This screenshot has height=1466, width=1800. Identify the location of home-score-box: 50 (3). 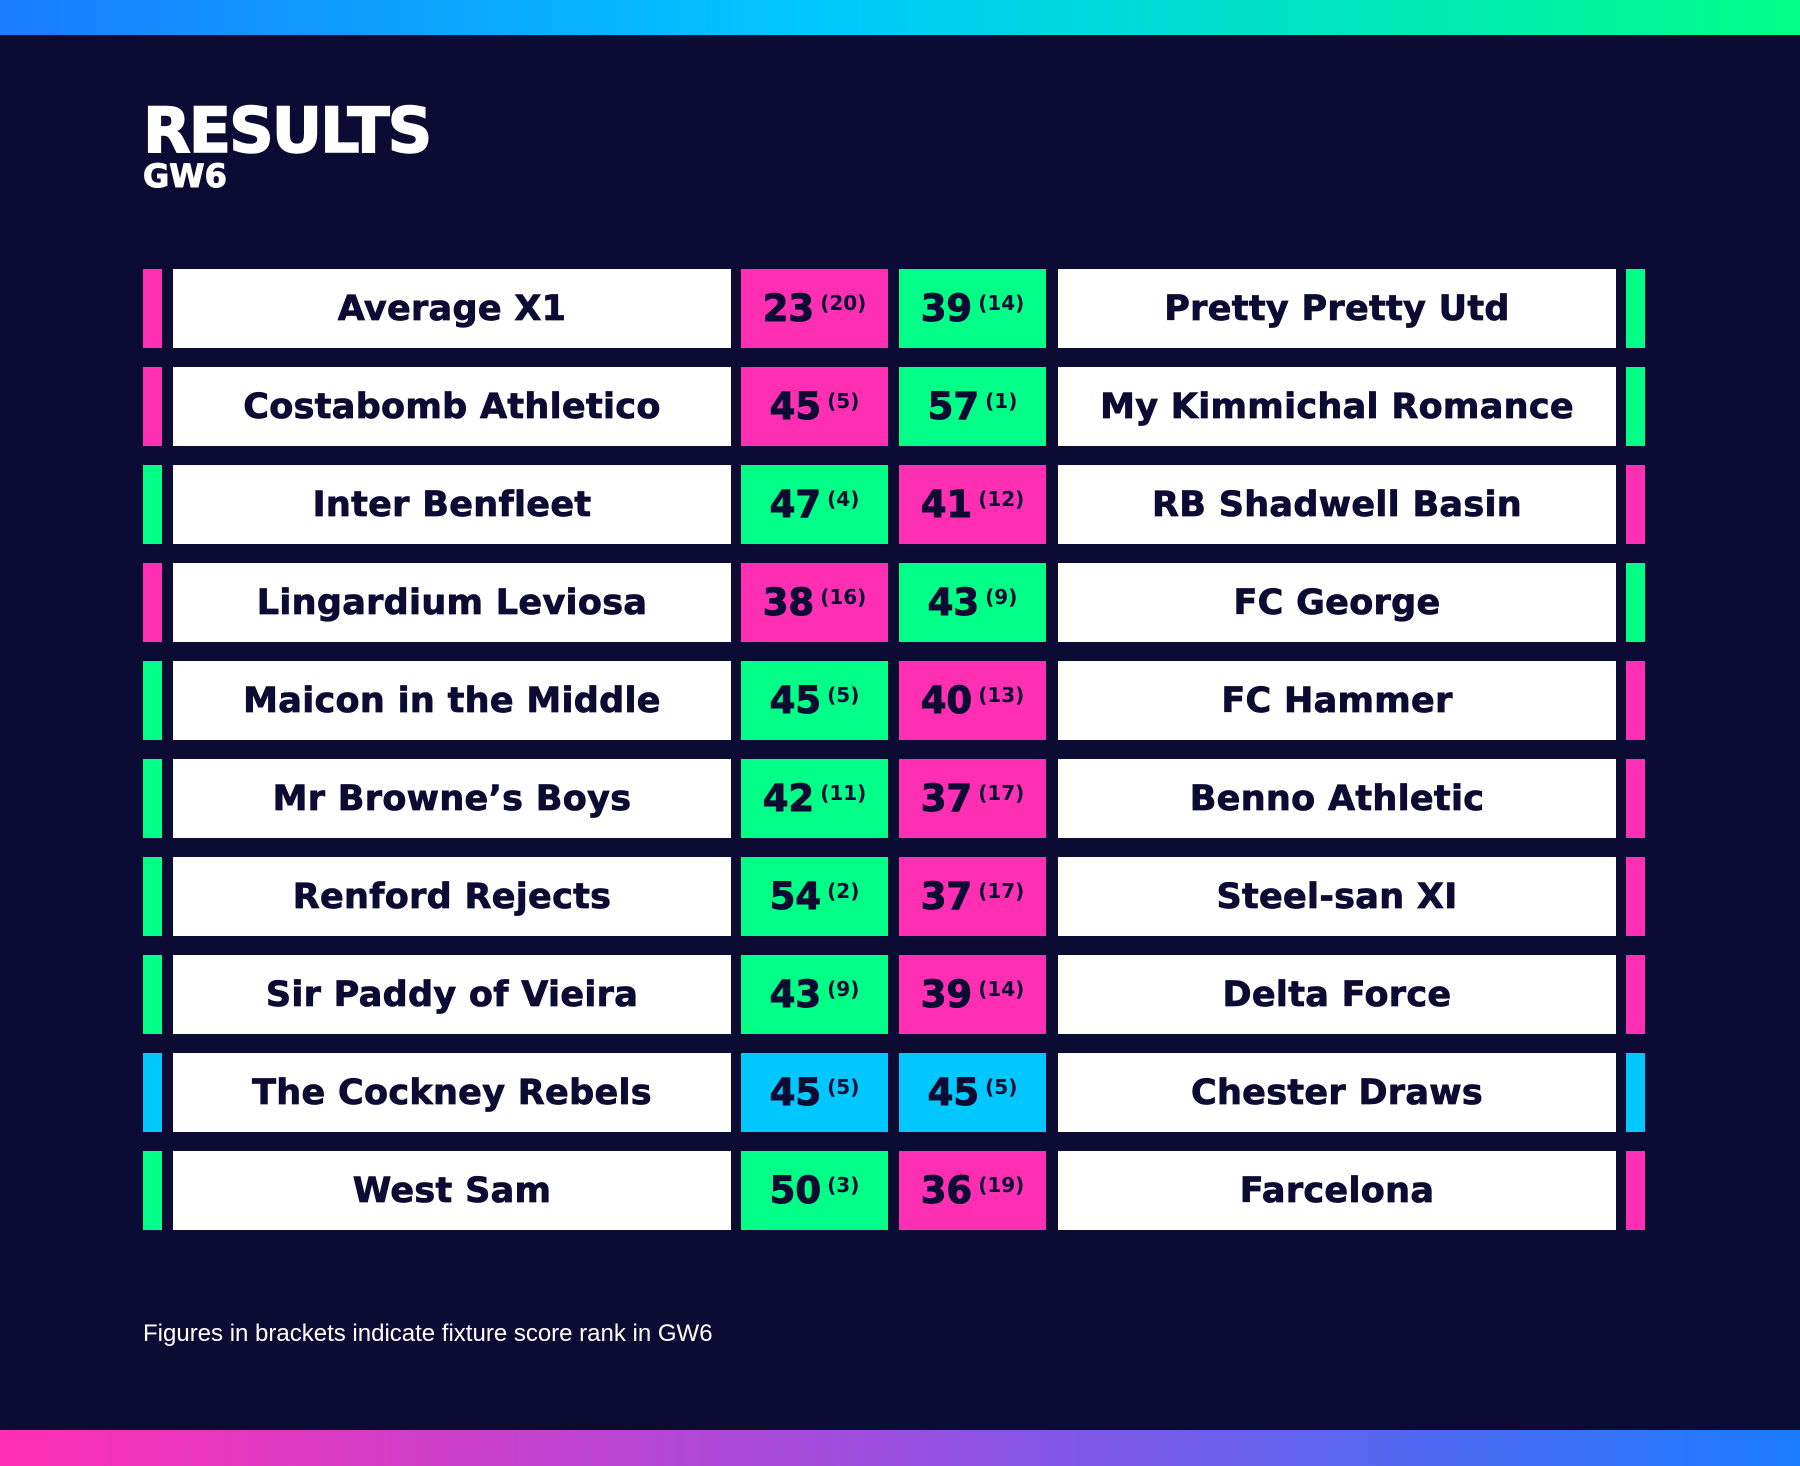
(814, 1190).